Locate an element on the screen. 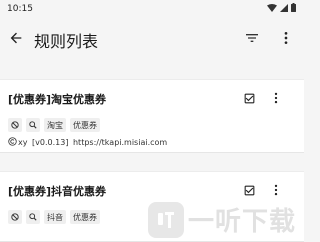  more-options-button is located at coordinates (286, 40).